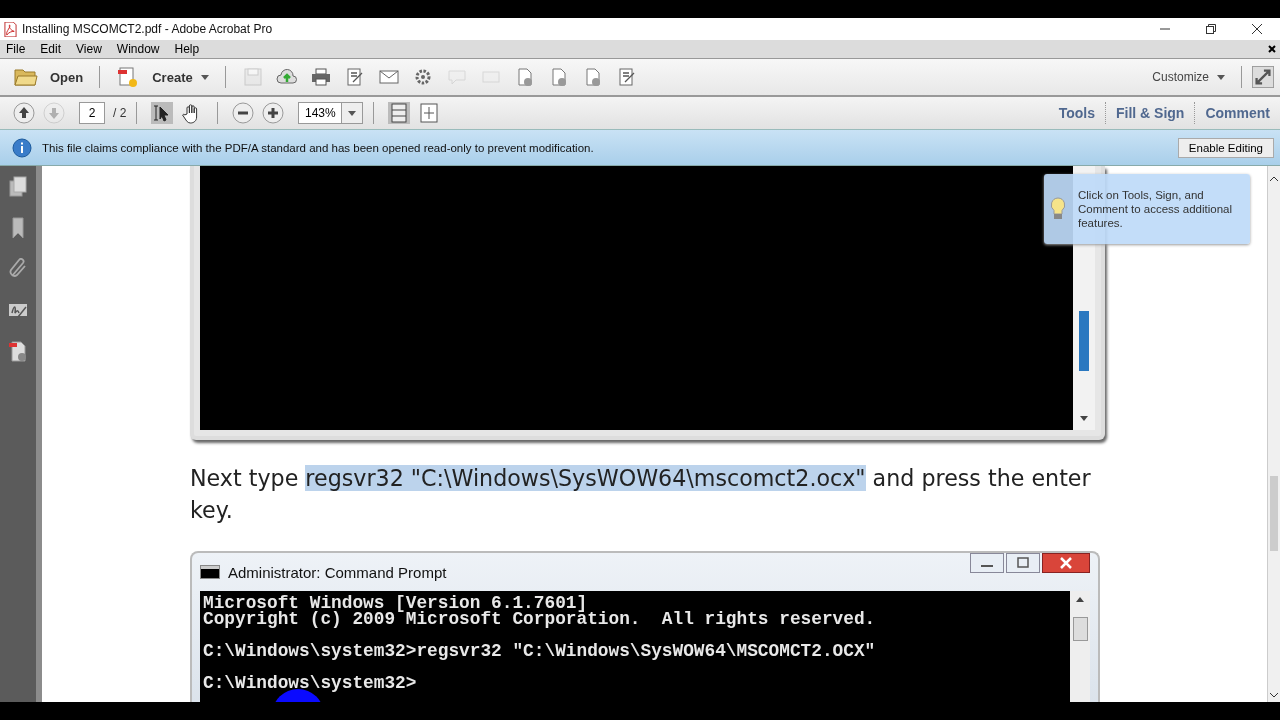 The height and width of the screenshot is (720, 1280). I want to click on console-line: Microsoft Windows [Version 6.1.7601], so click(395, 603).